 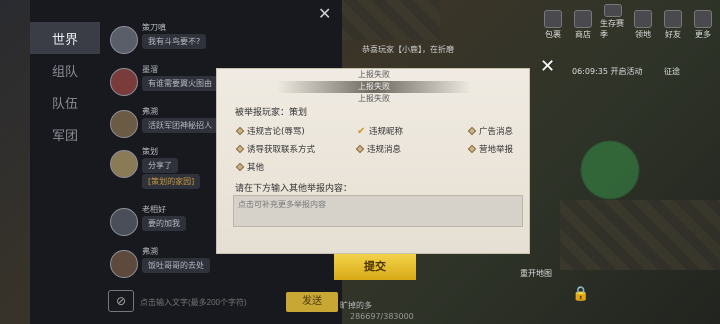 What do you see at coordinates (210, 302) in the screenshot?
I see `chat-input` at bounding box center [210, 302].